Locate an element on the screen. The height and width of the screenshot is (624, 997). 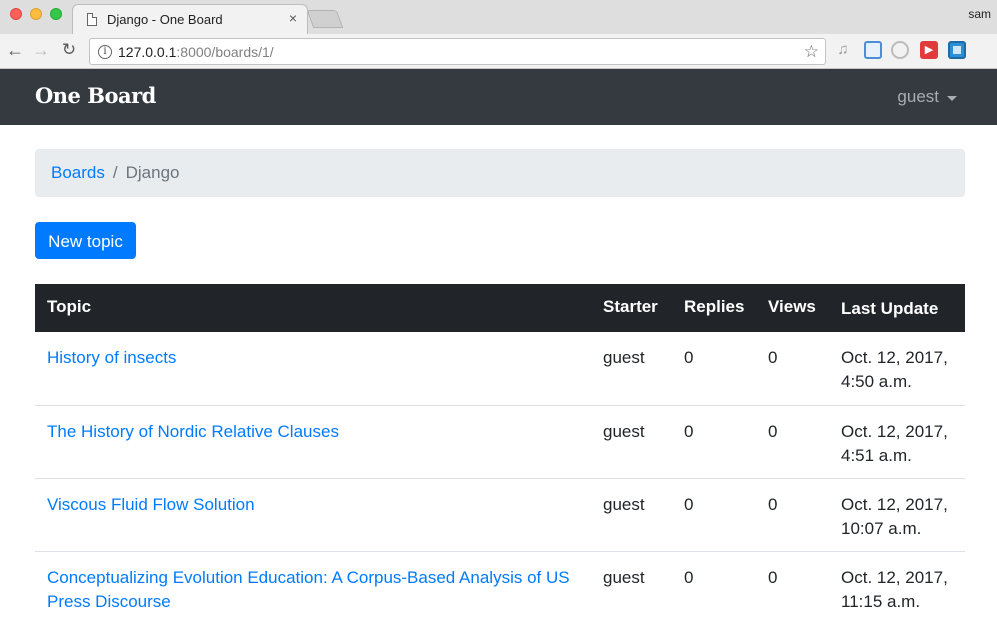
last-update-time: 11:15 a.m. is located at coordinates (881, 601).